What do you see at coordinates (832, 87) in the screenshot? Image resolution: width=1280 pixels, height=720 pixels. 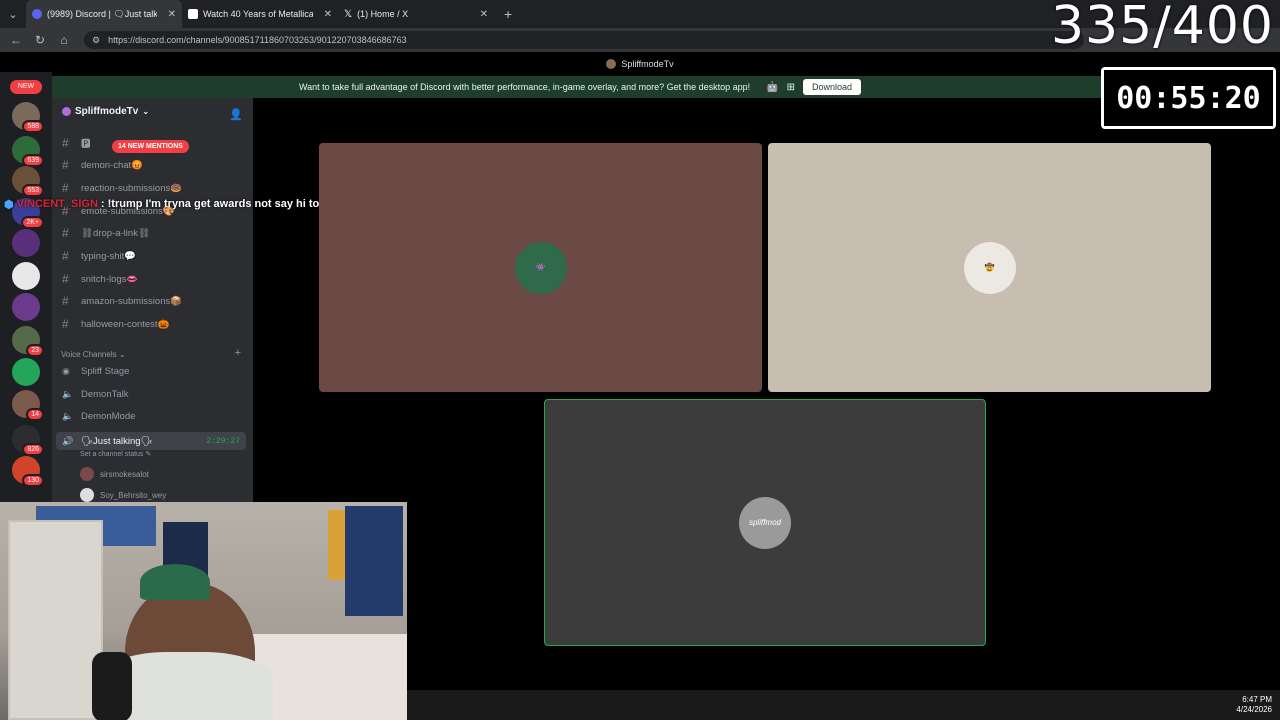 I see `download-button: Download` at bounding box center [832, 87].